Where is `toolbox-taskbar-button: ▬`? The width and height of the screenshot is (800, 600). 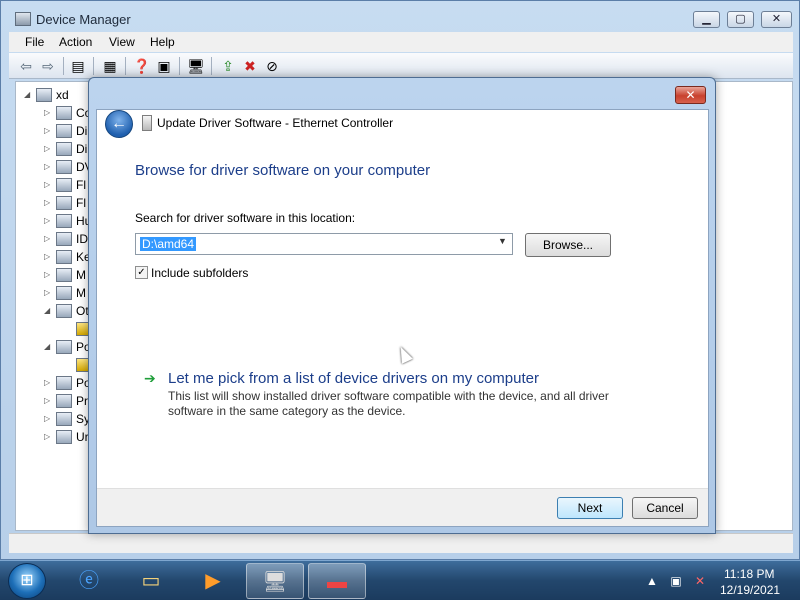
toolbox-taskbar-button: ▬ is located at coordinates (337, 581).